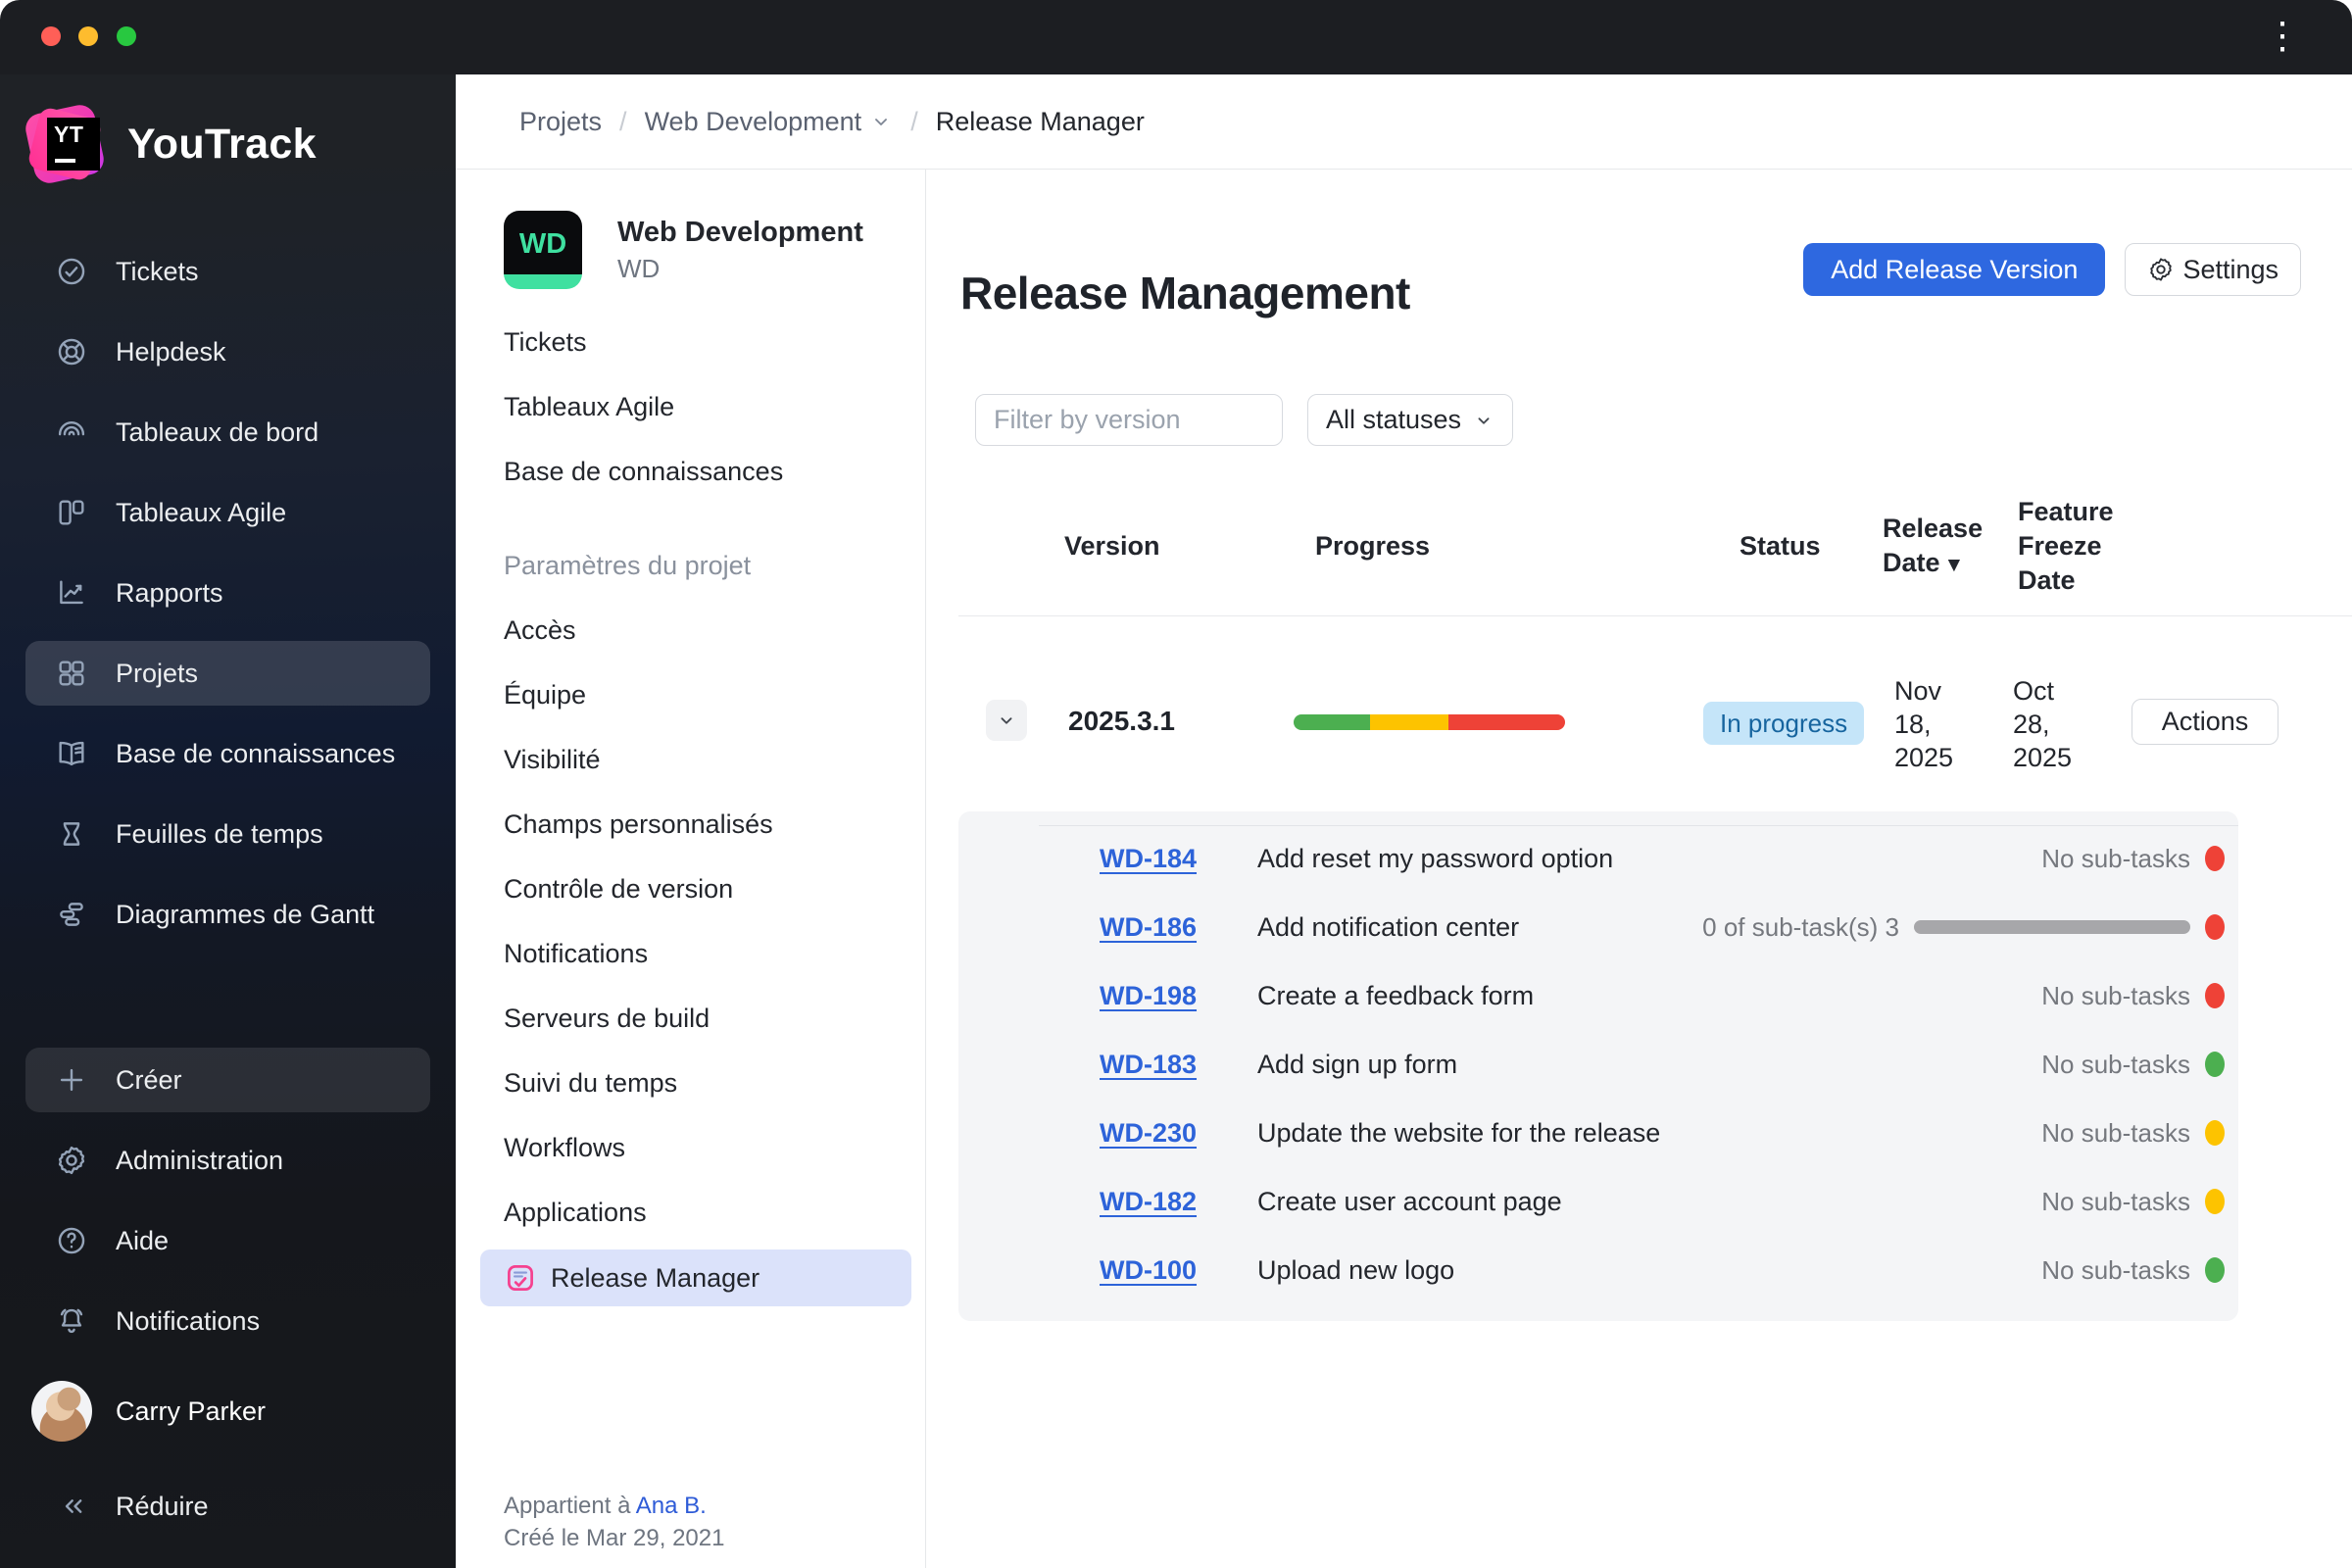 The width and height of the screenshot is (2352, 1568). Describe the element at coordinates (169, 592) in the screenshot. I see `sidebar-item-label: Rapports` at that location.